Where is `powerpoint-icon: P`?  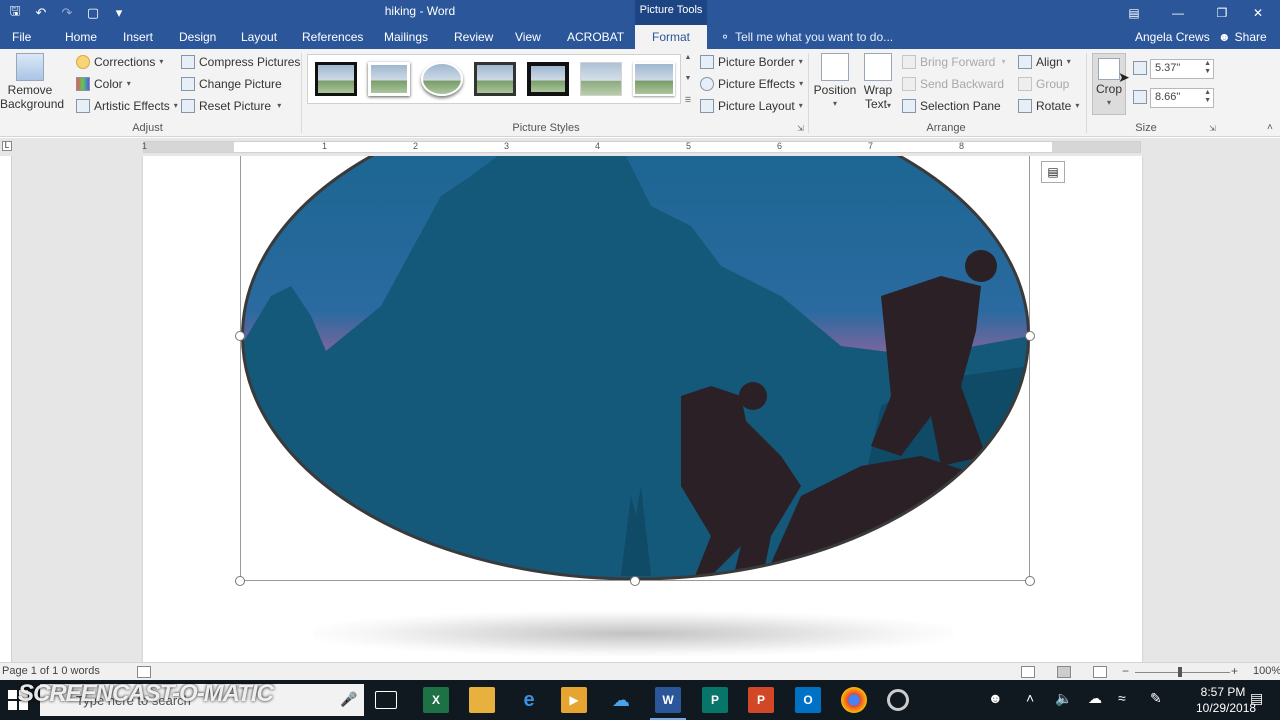
powerpoint-icon: P is located at coordinates (761, 700).